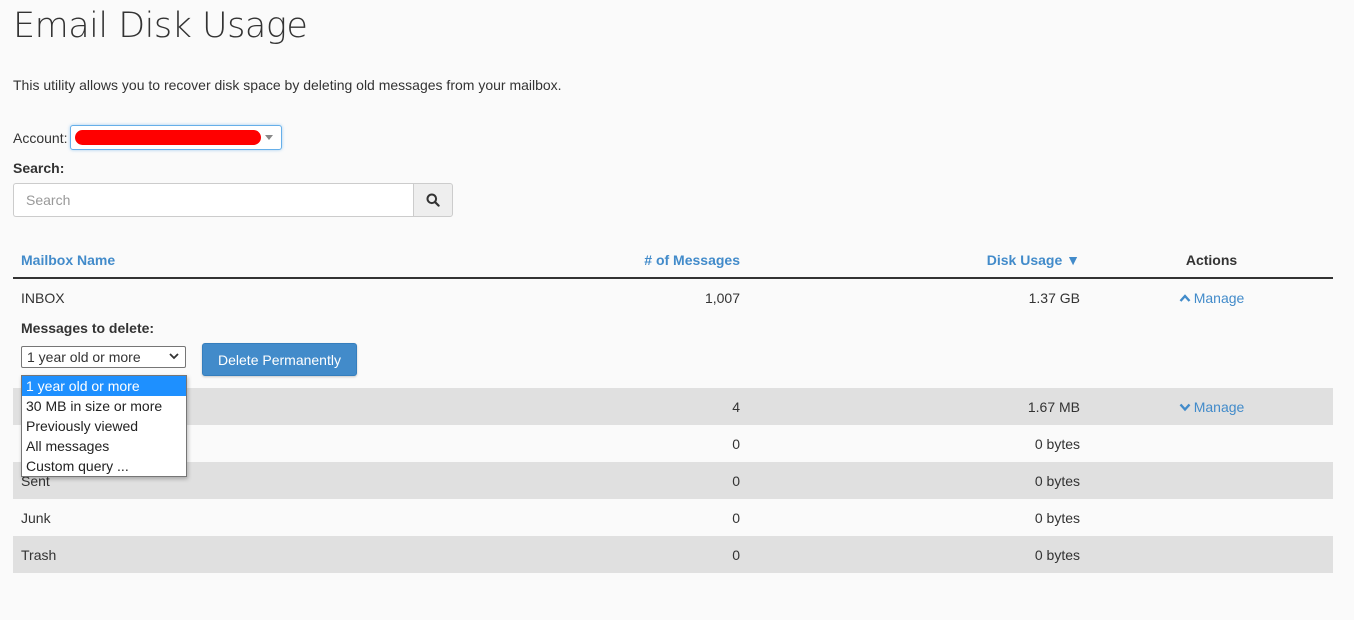  Describe the element at coordinates (213, 200) in the screenshot. I see `search-input` at that location.